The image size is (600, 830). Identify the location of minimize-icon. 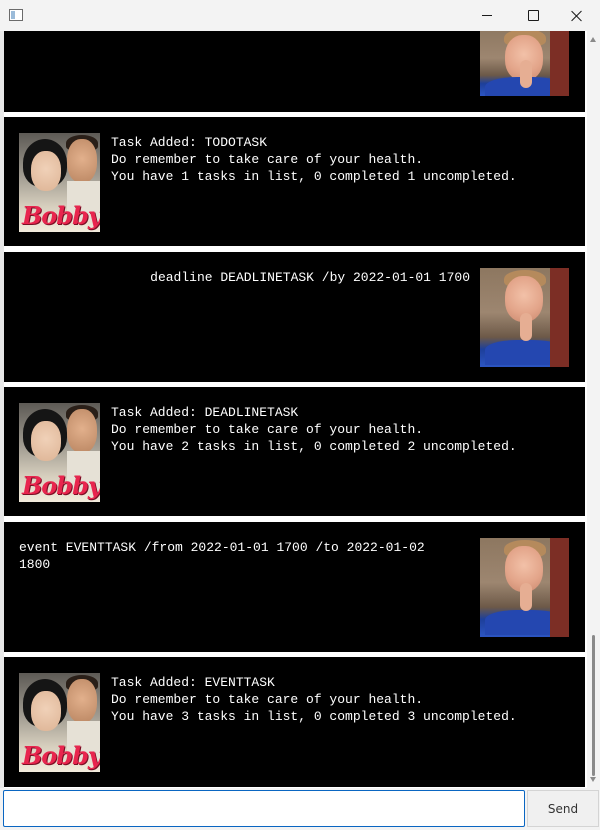
(487, 15).